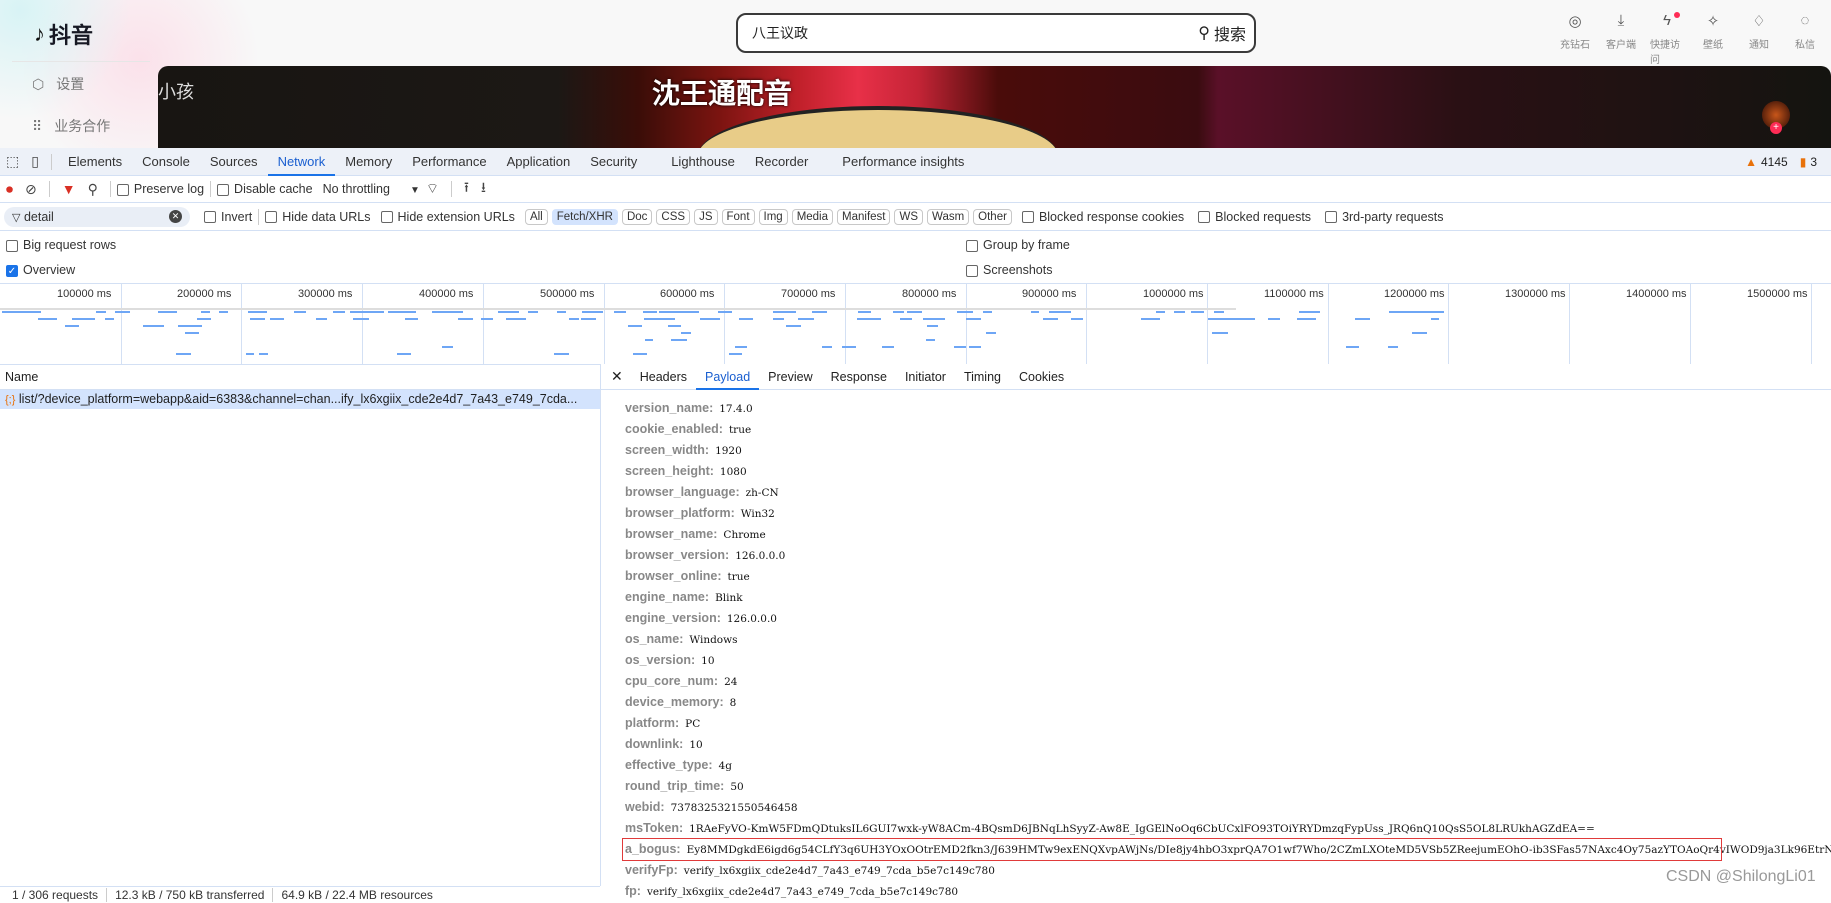  What do you see at coordinates (97, 216) in the screenshot?
I see `filter-input: ▽ detail ✕` at bounding box center [97, 216].